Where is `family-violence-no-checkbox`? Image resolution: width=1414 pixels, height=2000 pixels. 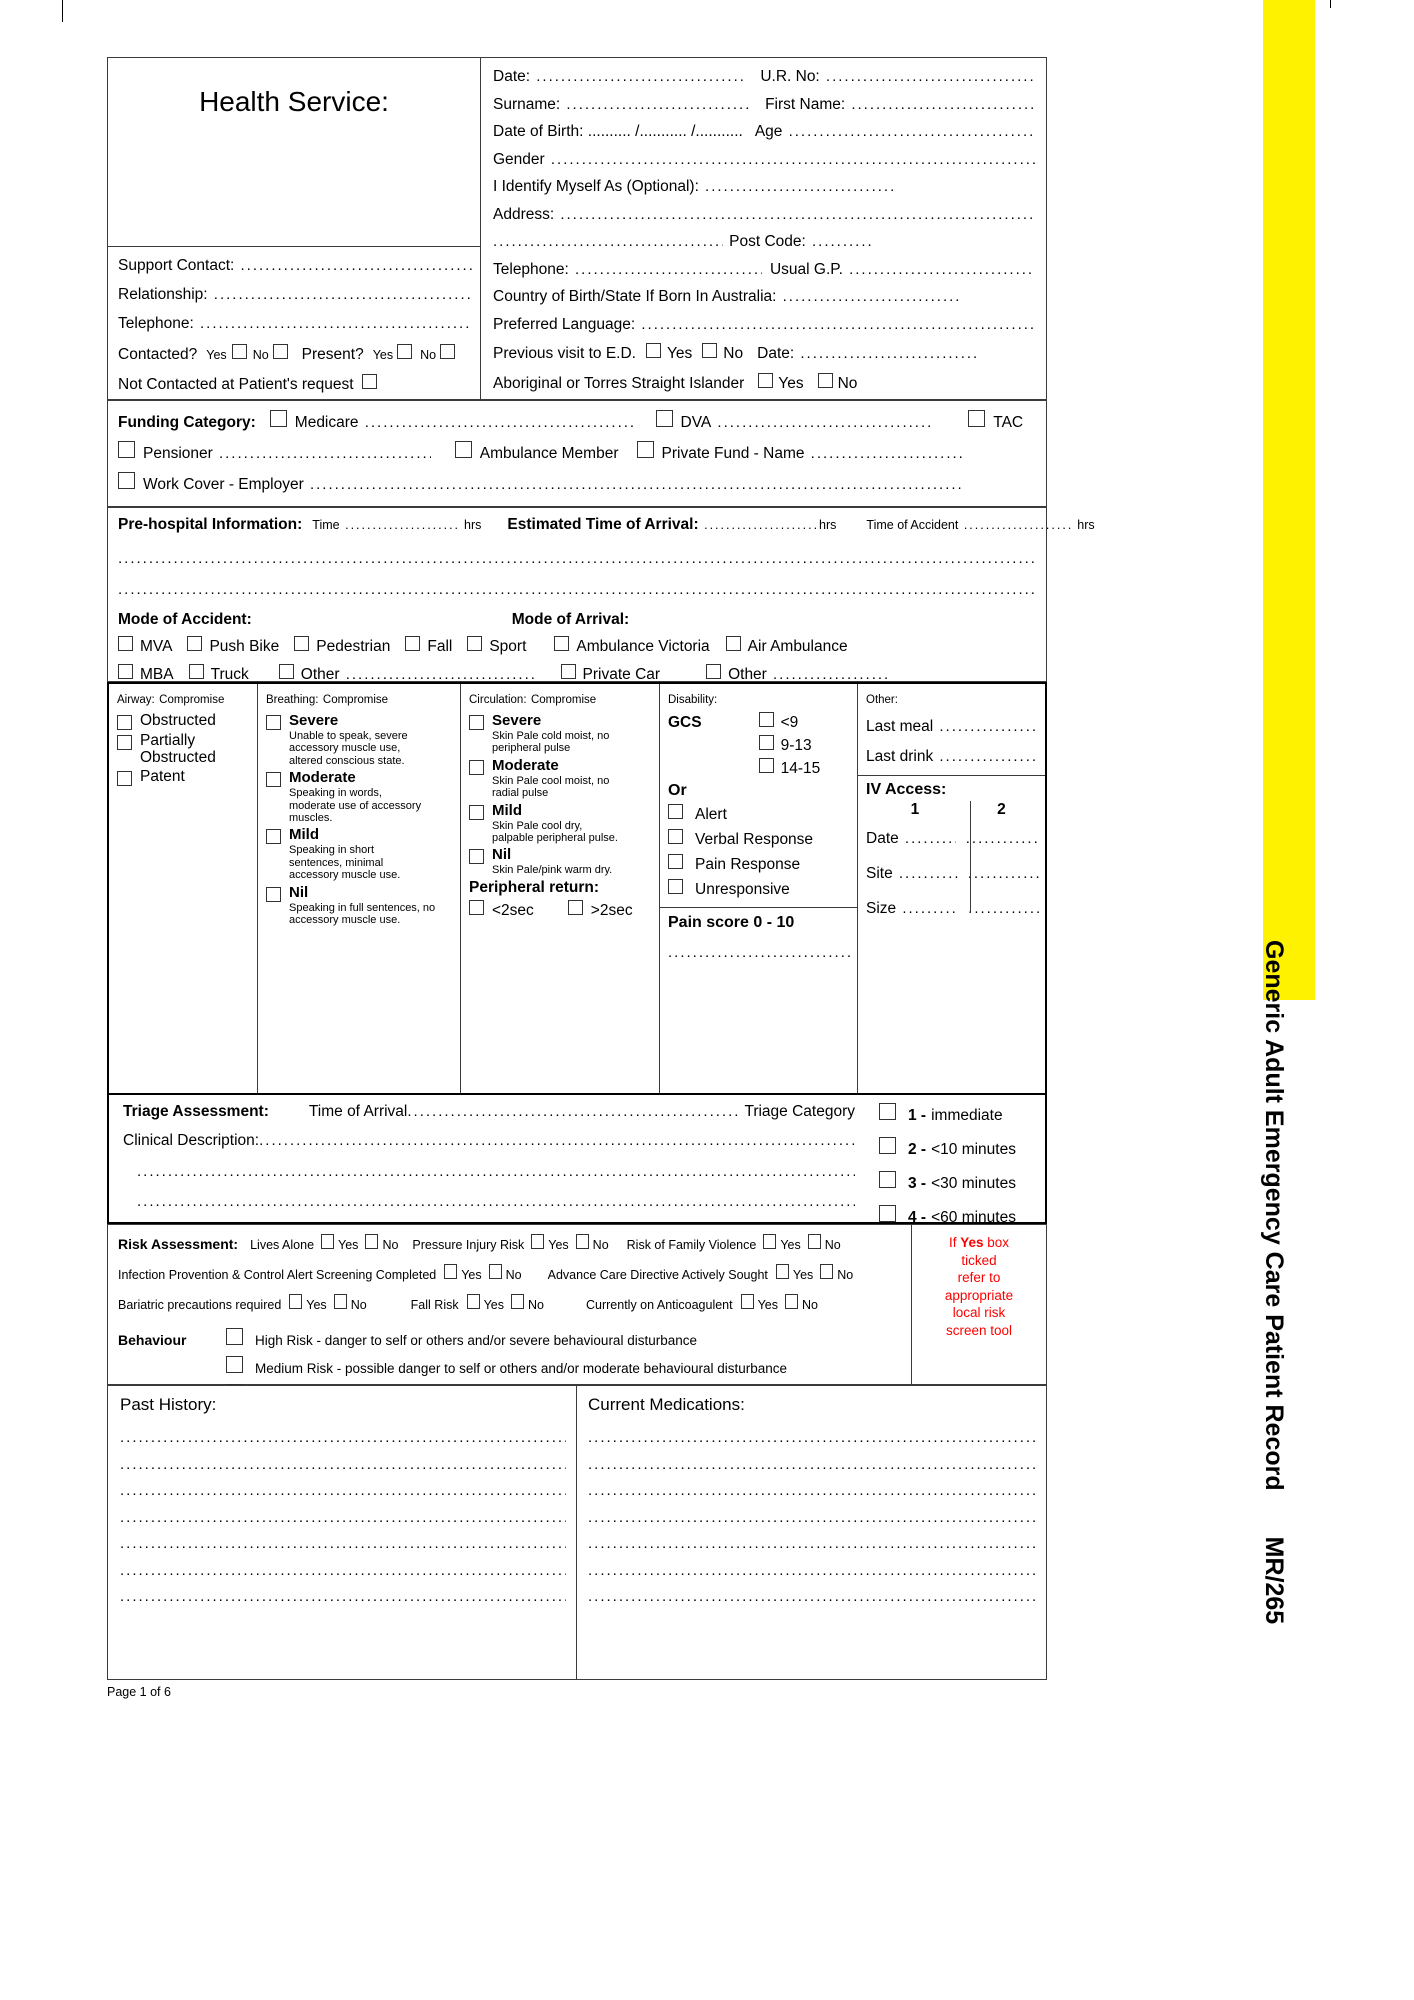 family-violence-no-checkbox is located at coordinates (814, 1241).